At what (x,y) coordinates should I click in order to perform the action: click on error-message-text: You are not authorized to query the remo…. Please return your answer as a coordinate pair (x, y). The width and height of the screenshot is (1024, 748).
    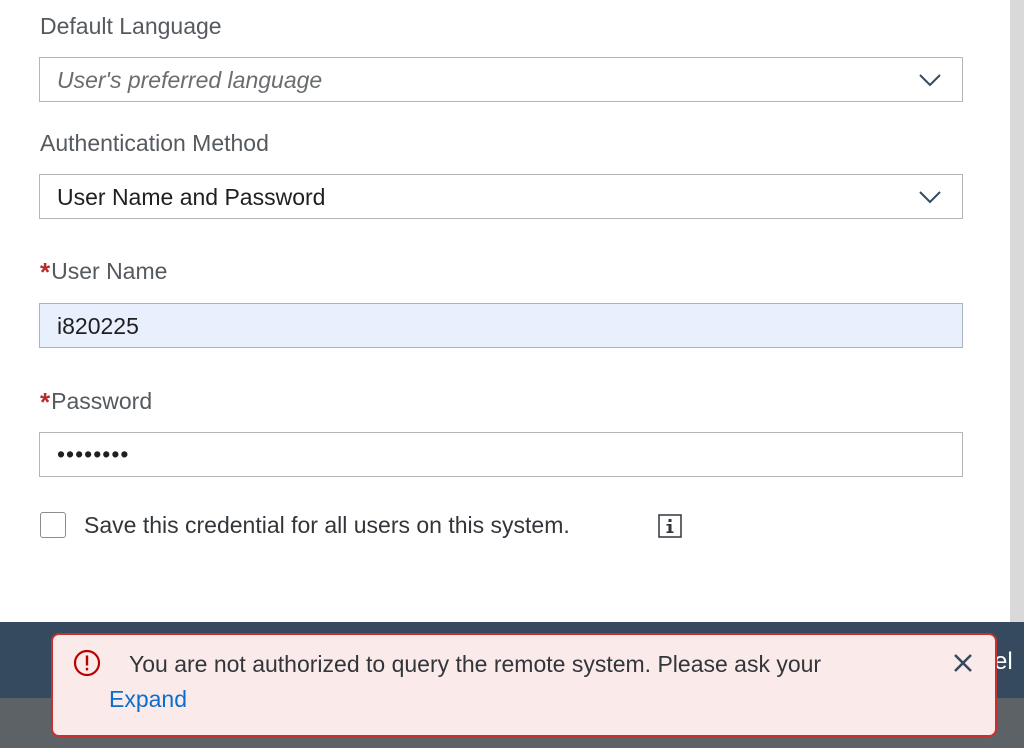
    Looking at the image, I should click on (475, 664).